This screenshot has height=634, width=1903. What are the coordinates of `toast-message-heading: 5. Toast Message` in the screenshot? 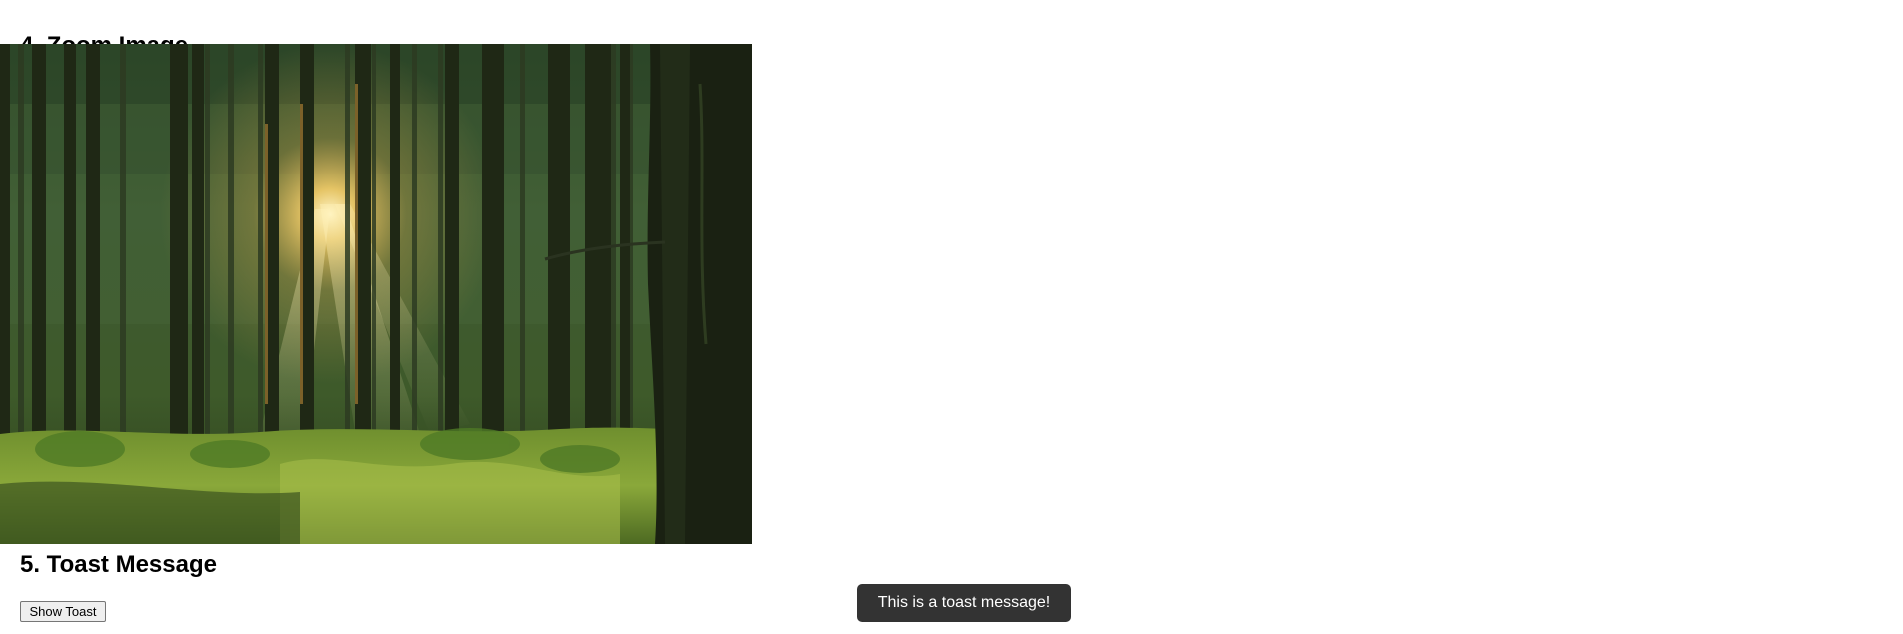 It's located at (118, 564).